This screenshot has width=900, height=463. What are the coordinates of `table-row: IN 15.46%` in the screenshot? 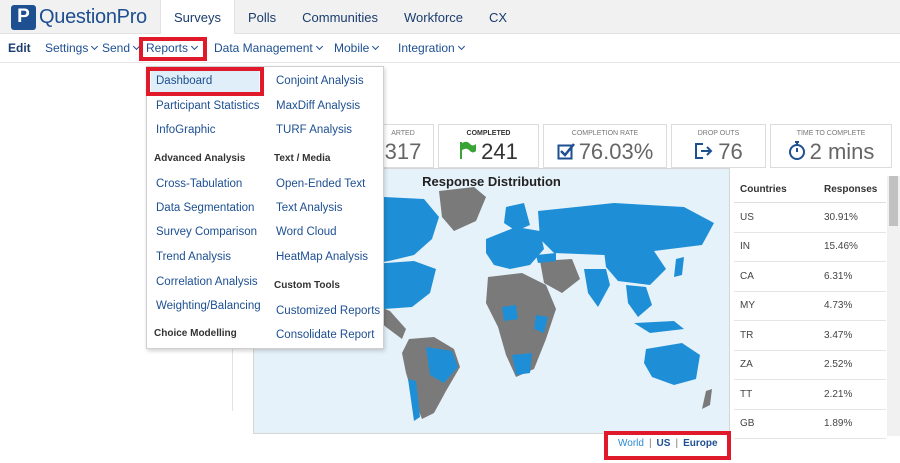 It's located at (810, 247).